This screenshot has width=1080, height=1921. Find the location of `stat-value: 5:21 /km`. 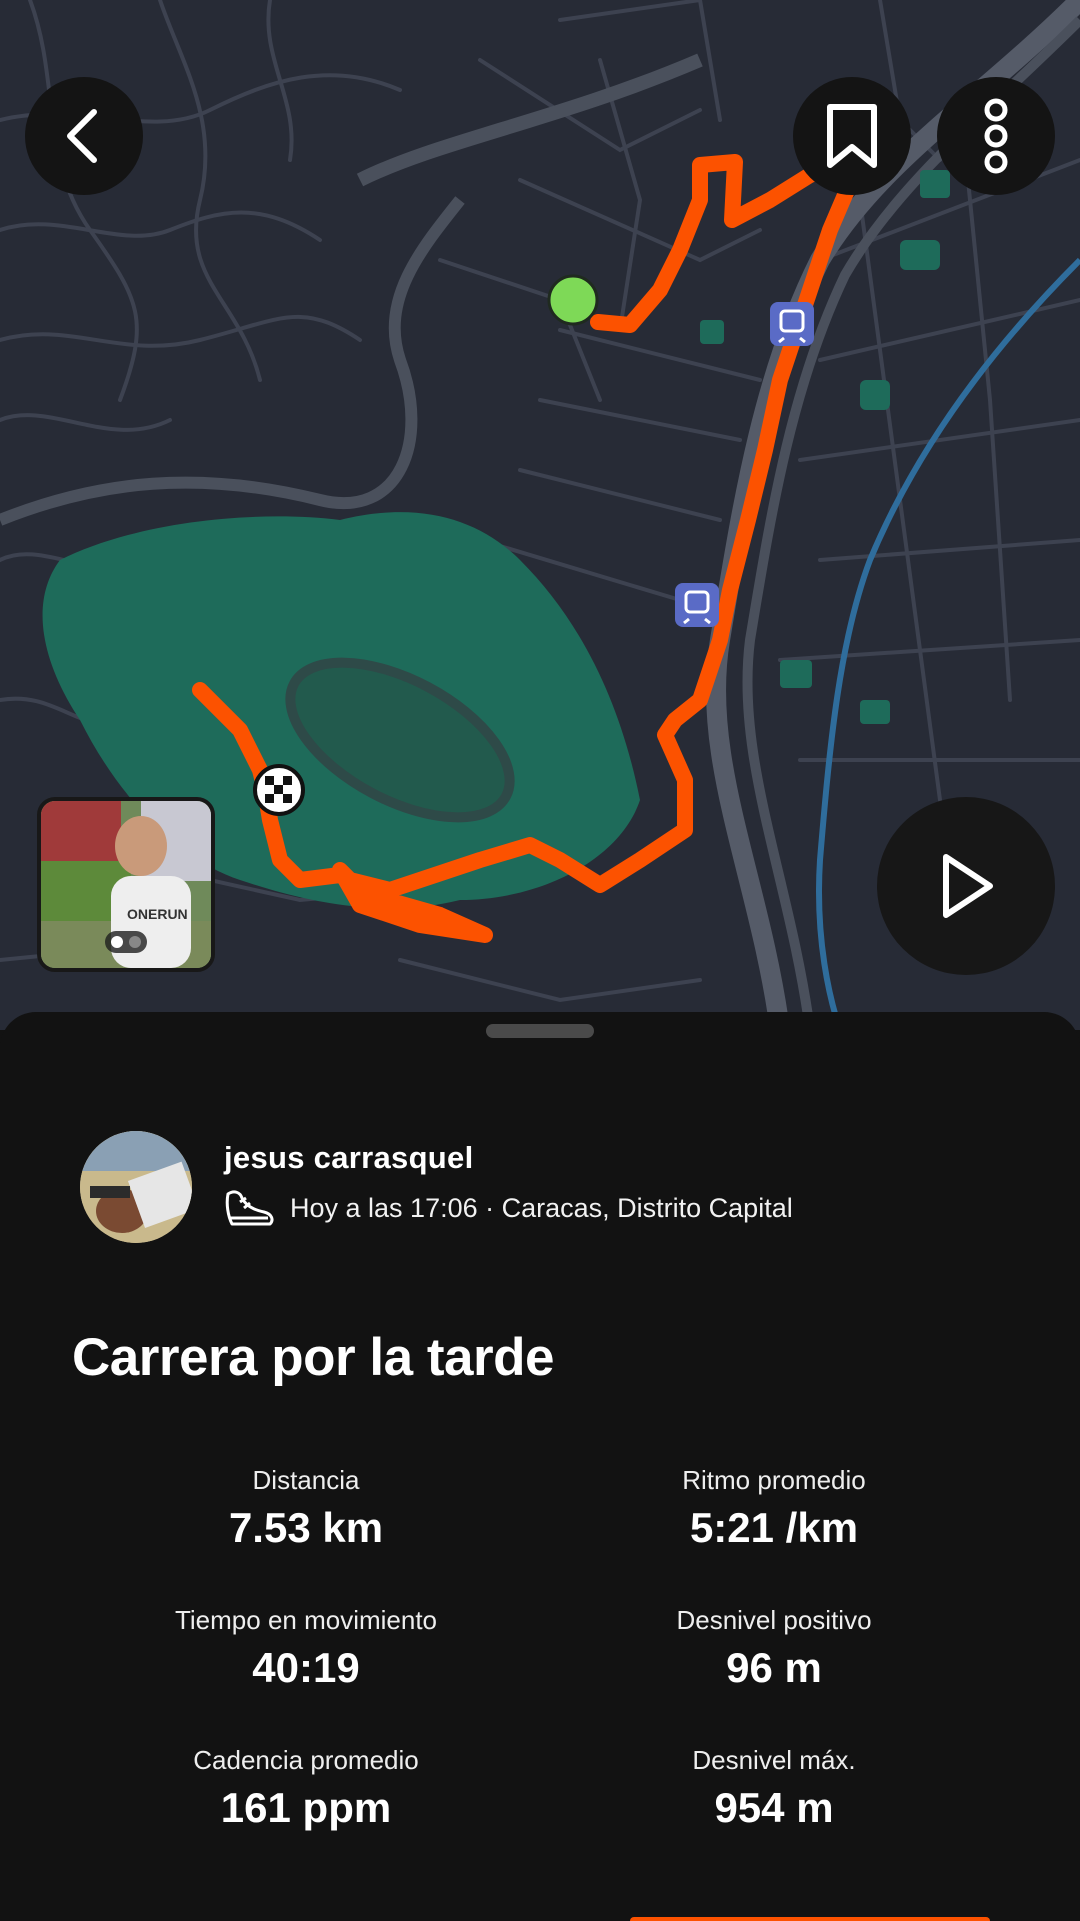

stat-value: 5:21 /km is located at coordinates (774, 1527).